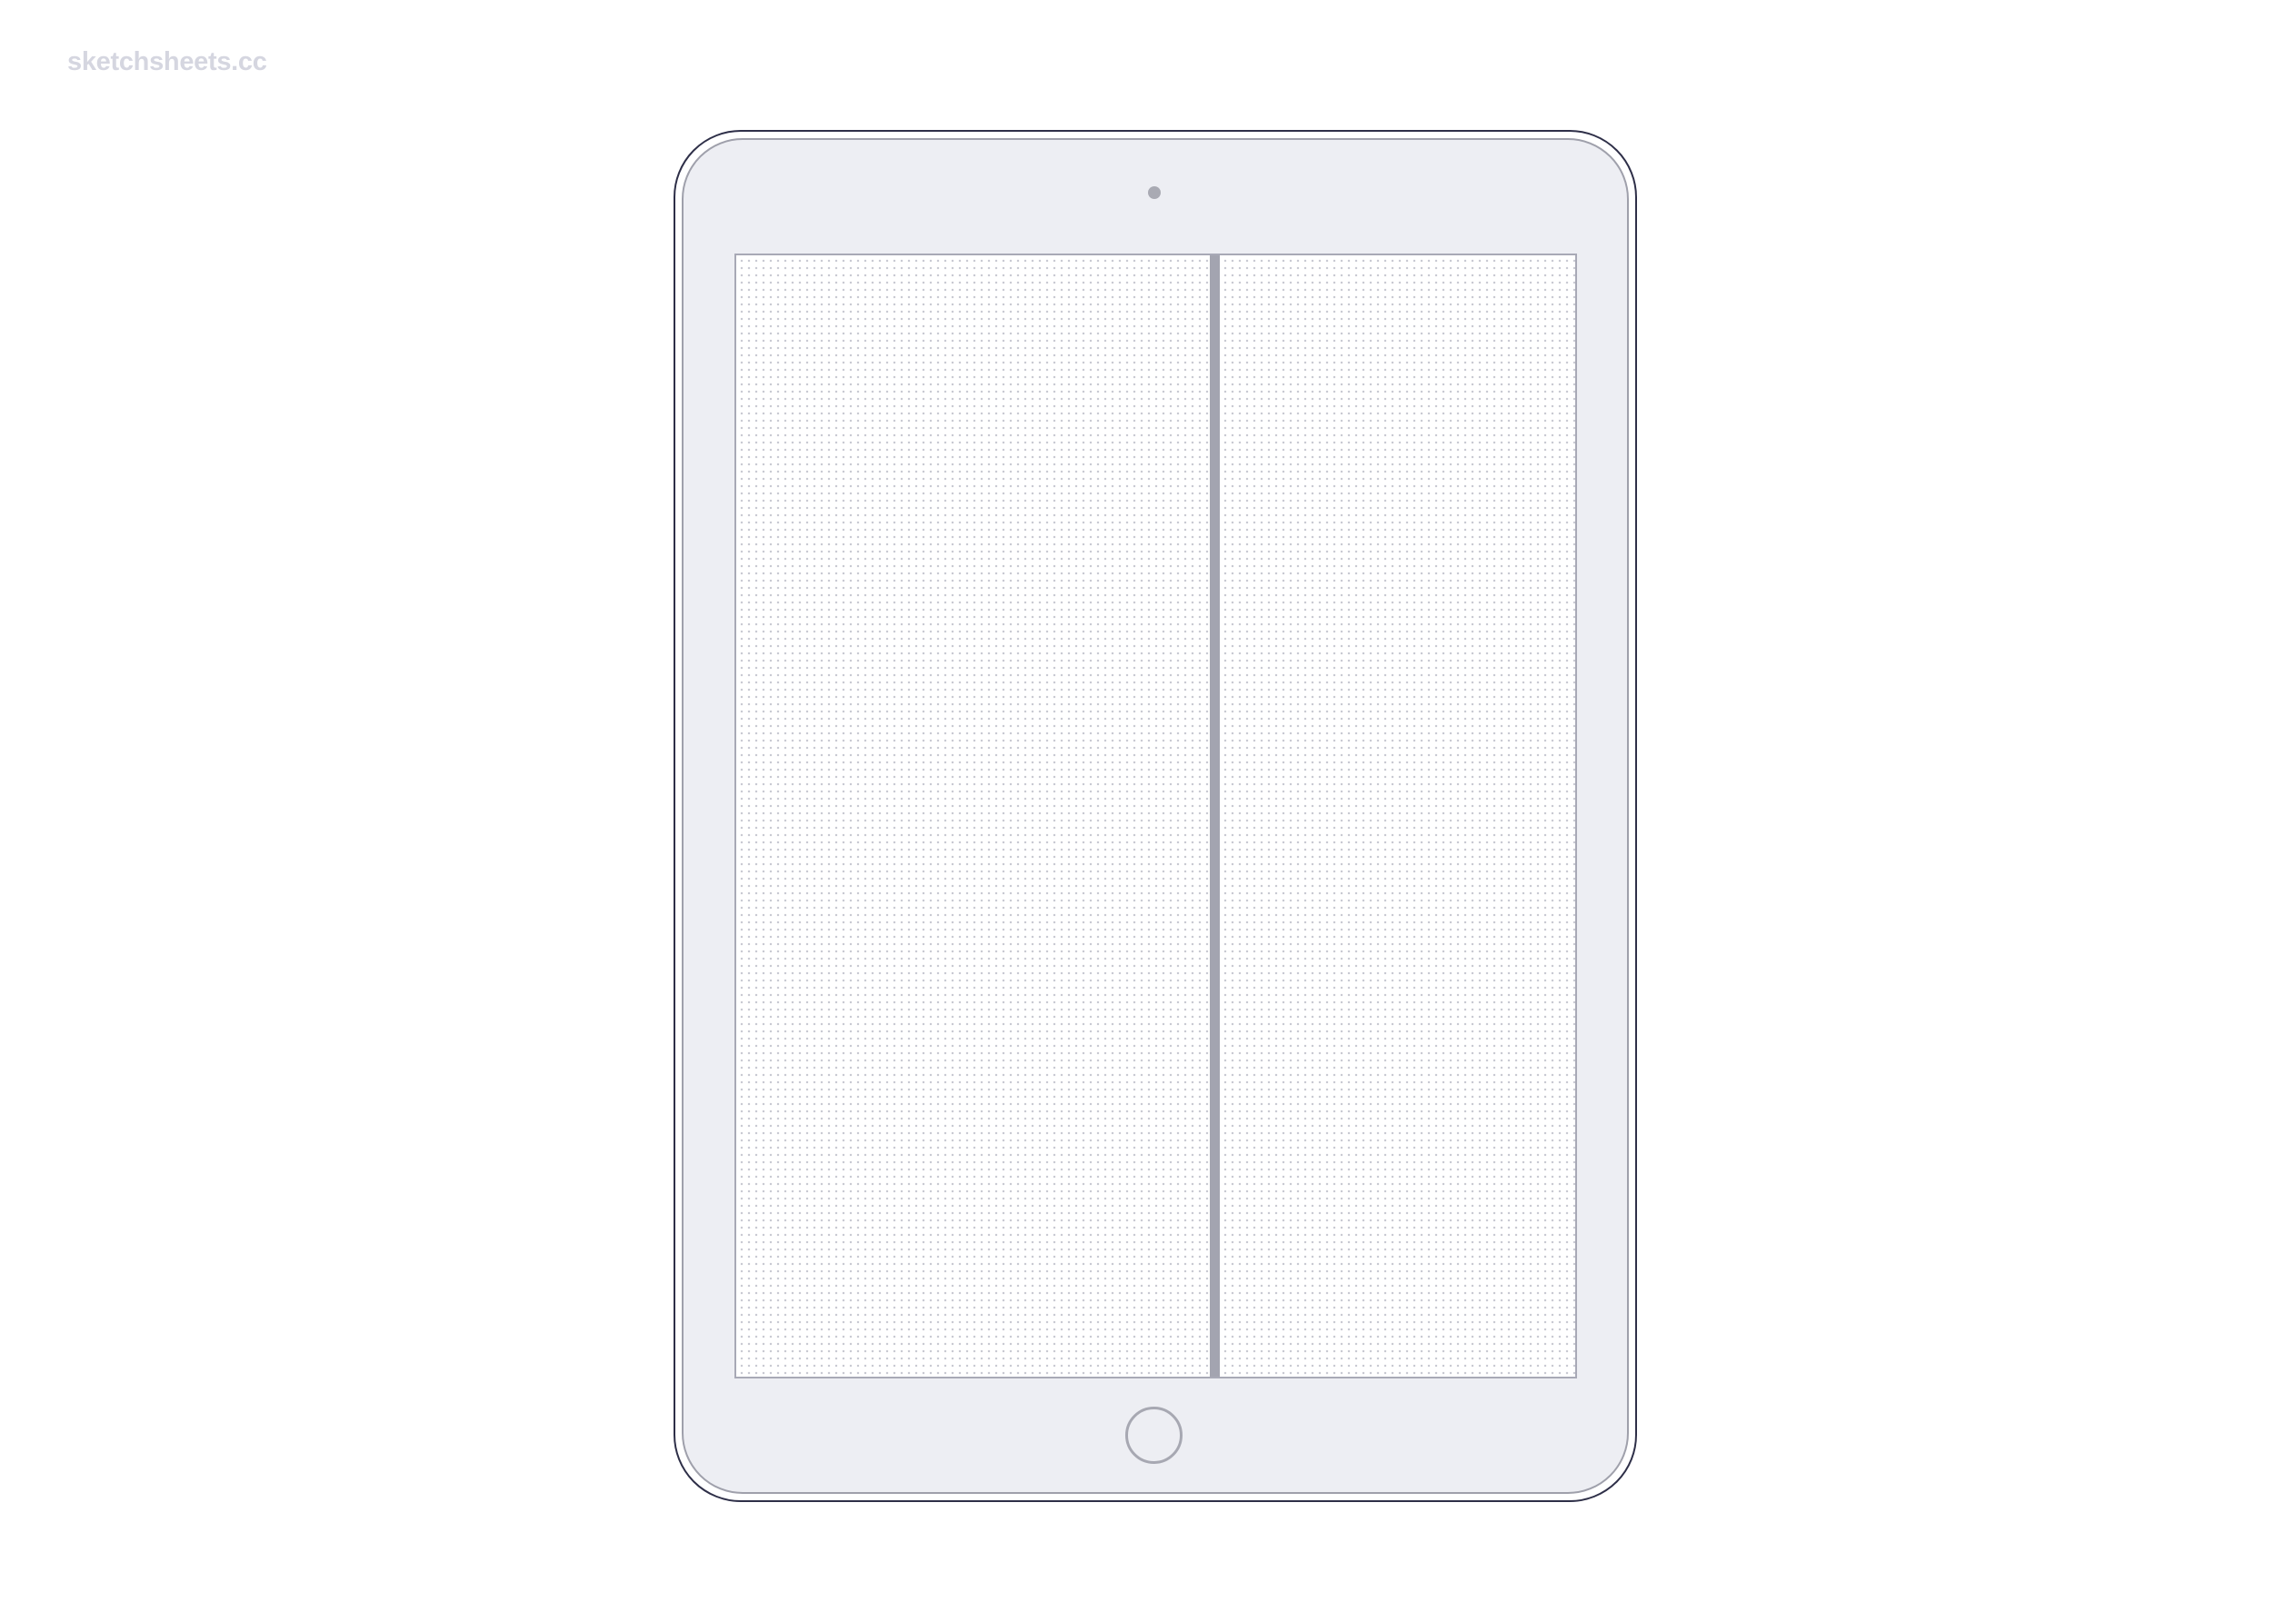 The height and width of the screenshot is (1622, 2296). Describe the element at coordinates (167, 61) in the screenshot. I see `brand-watermark: sketchsheets.cc` at that location.